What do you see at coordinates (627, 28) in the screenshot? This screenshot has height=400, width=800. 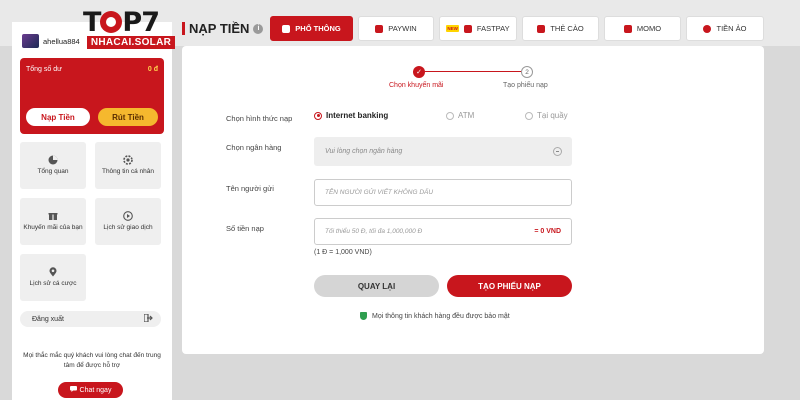 I see `wallet-icon` at bounding box center [627, 28].